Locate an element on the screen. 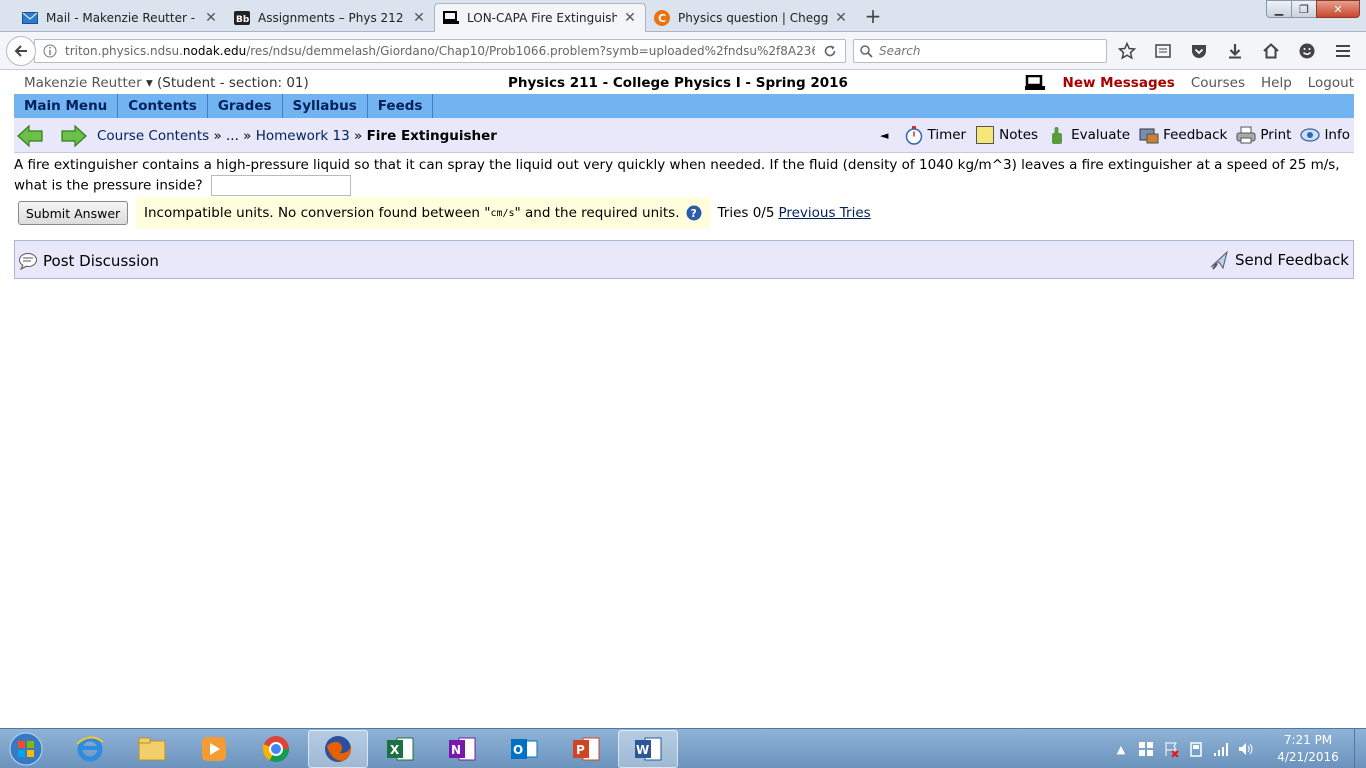  home-icon is located at coordinates (1271, 51).